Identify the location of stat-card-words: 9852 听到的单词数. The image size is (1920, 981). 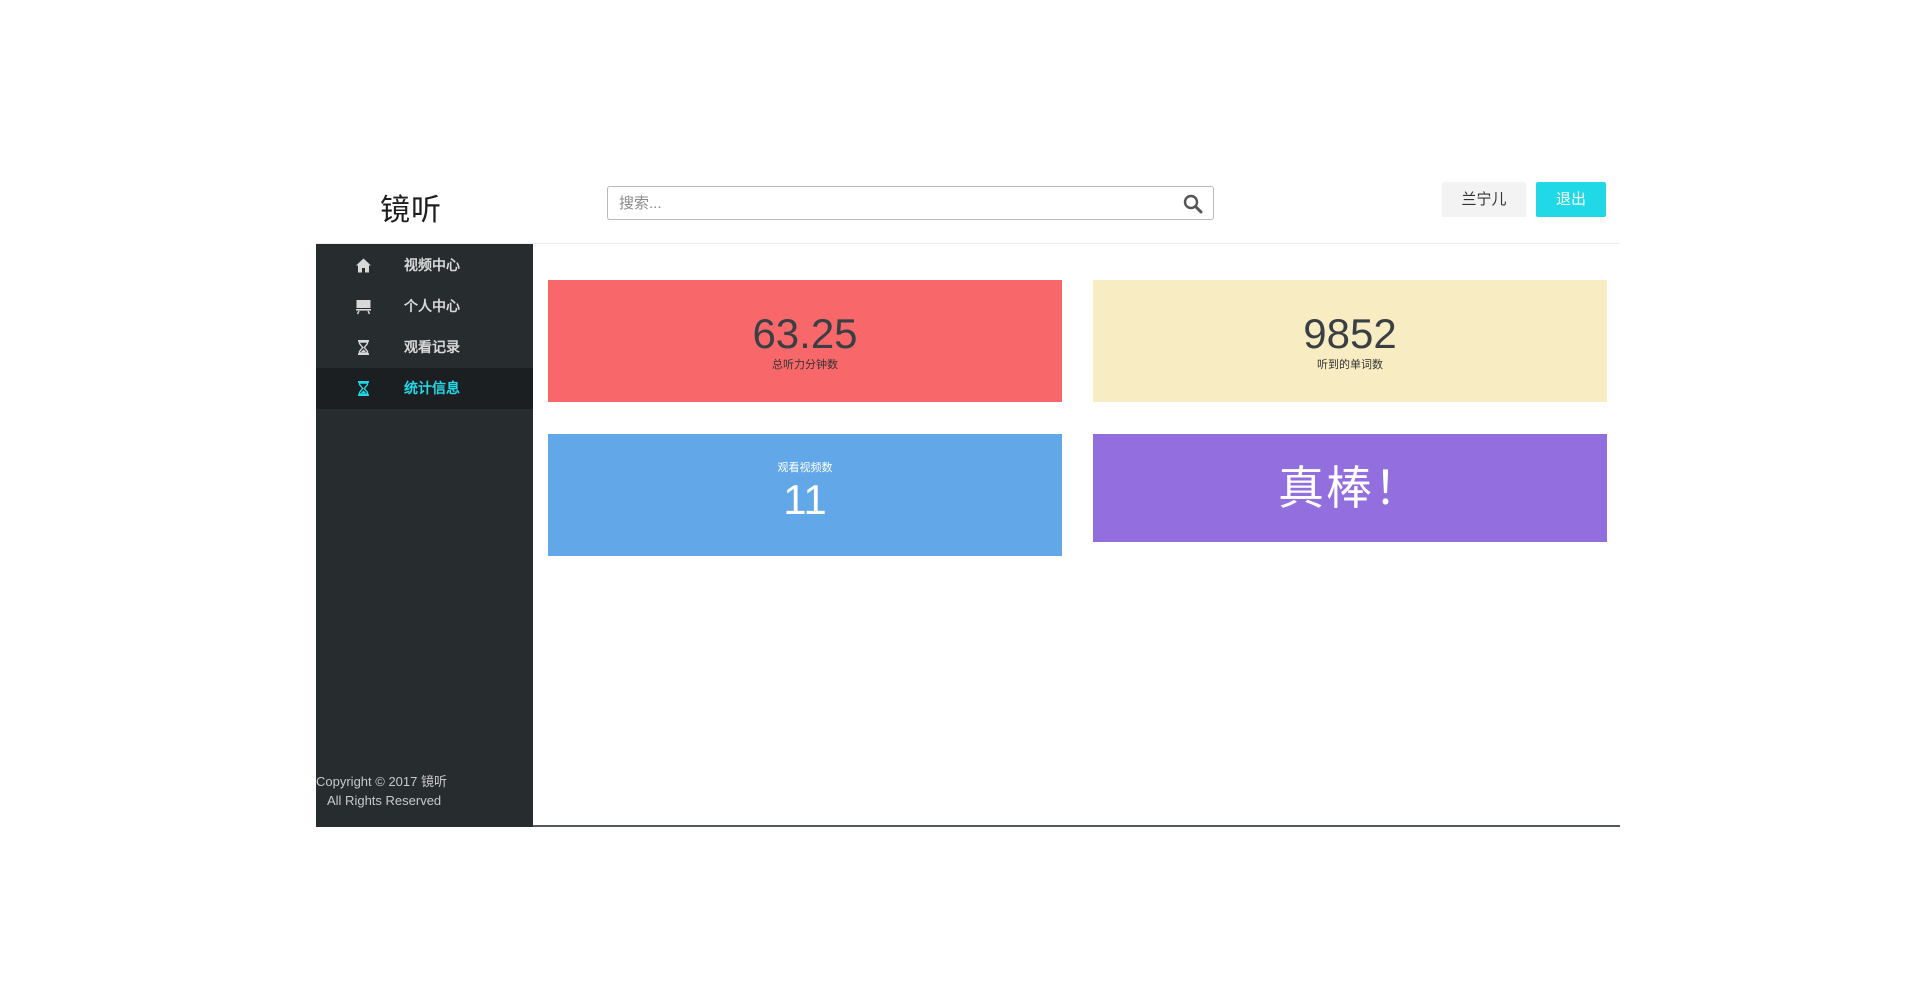
(1350, 341).